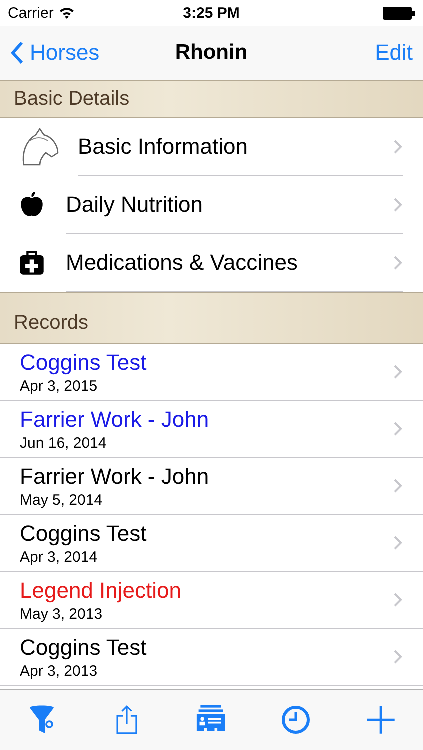  Describe the element at coordinates (17, 53) in the screenshot. I see `back-chevron-icon` at that location.